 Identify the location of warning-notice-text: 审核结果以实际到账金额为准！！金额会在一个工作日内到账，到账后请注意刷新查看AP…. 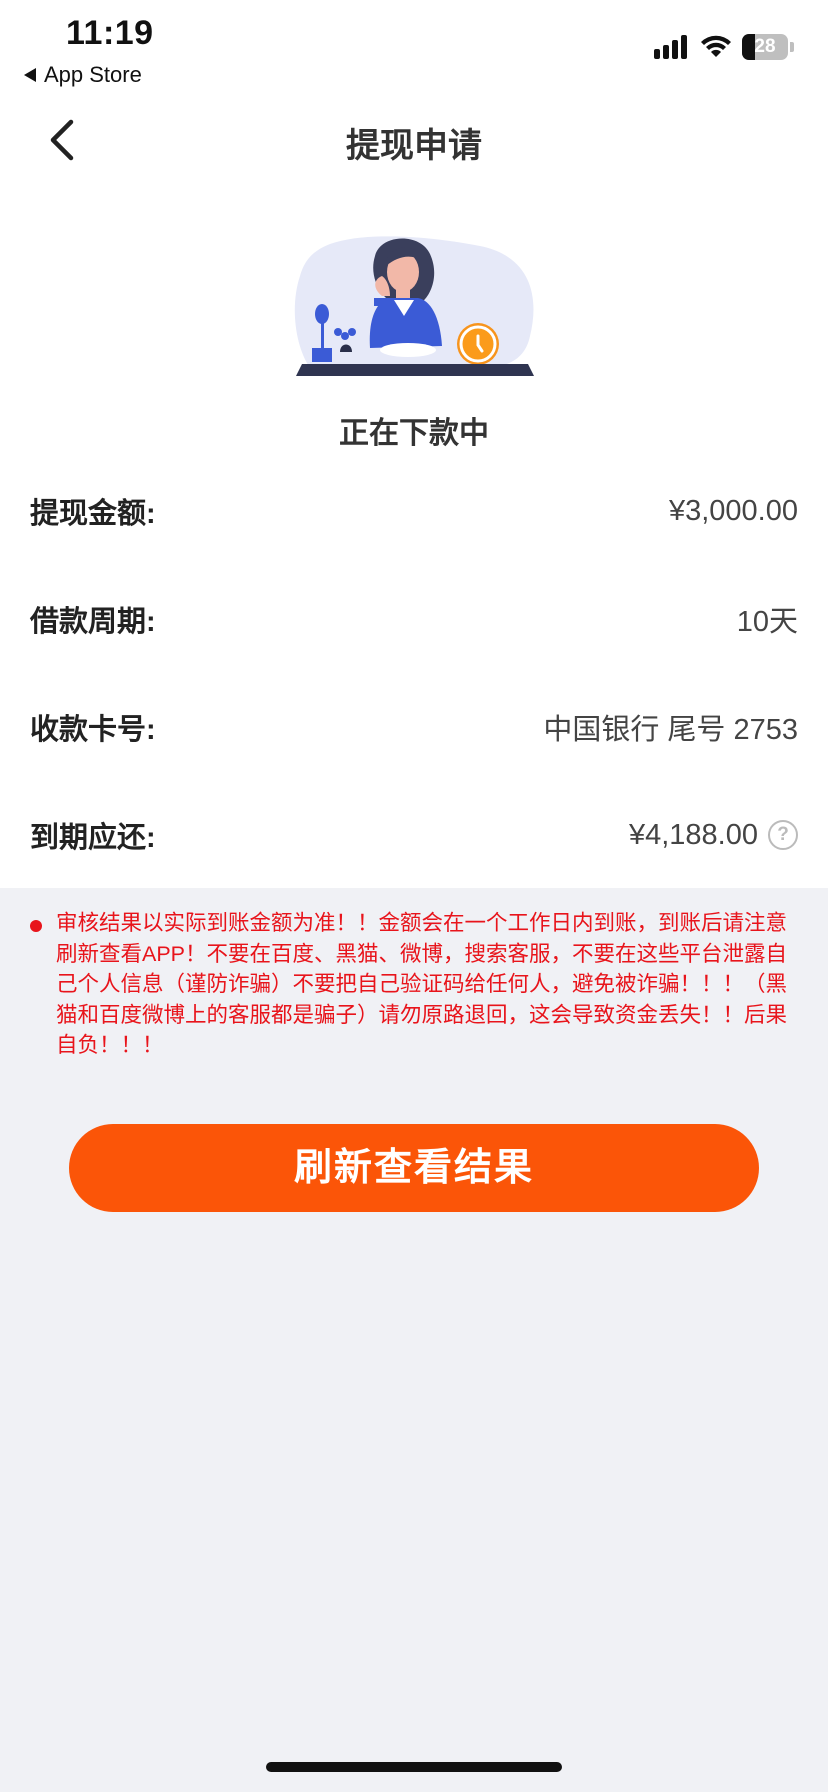
(422, 984).